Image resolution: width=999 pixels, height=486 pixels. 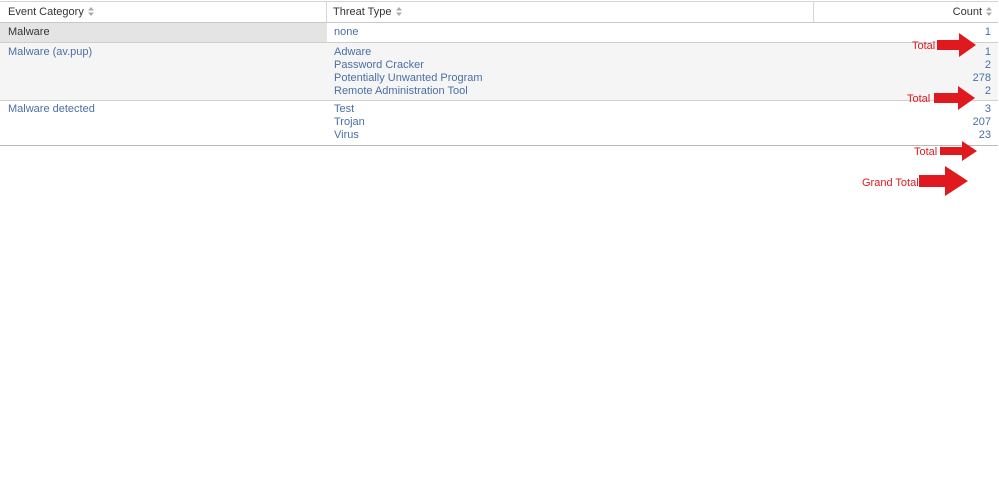 I want to click on list-item: none 1, so click(x=662, y=32).